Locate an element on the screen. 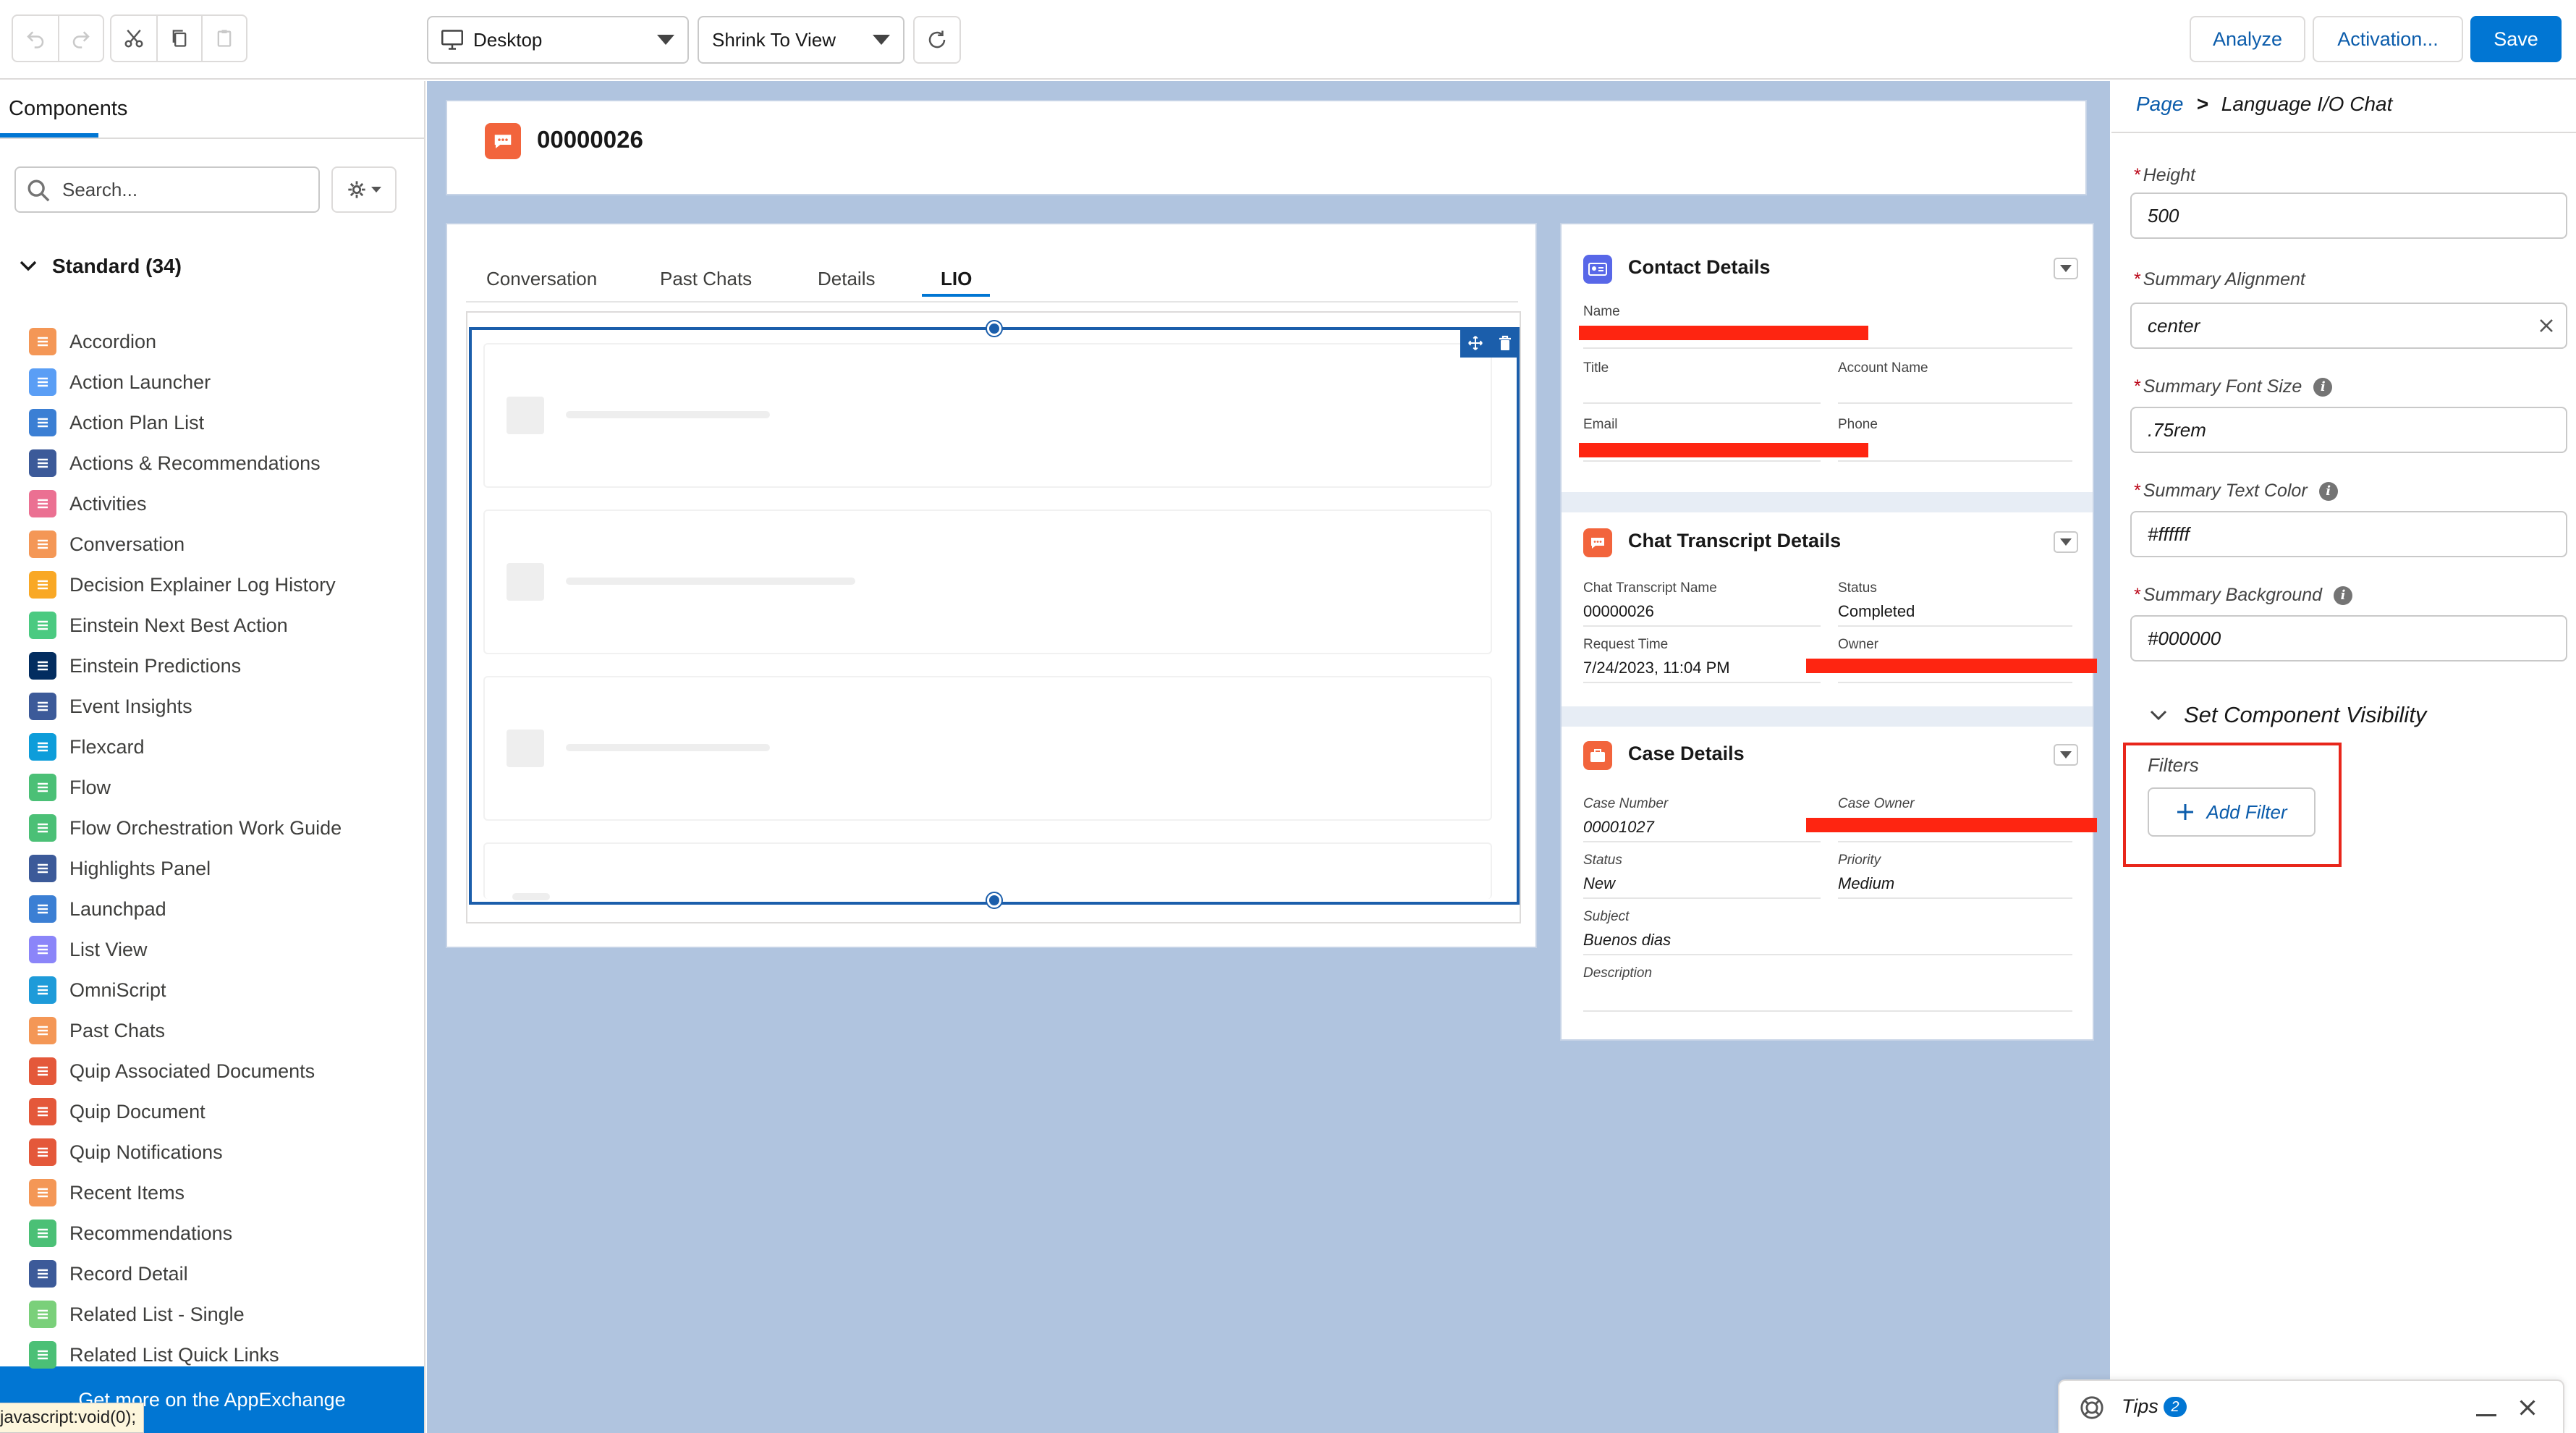  copy-icon is located at coordinates (178, 39).